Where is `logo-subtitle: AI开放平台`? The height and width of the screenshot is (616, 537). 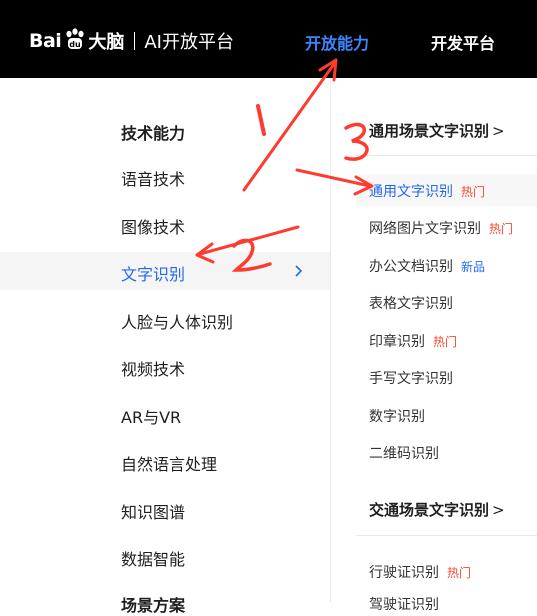
logo-subtitle: AI开放平台 is located at coordinates (189, 42).